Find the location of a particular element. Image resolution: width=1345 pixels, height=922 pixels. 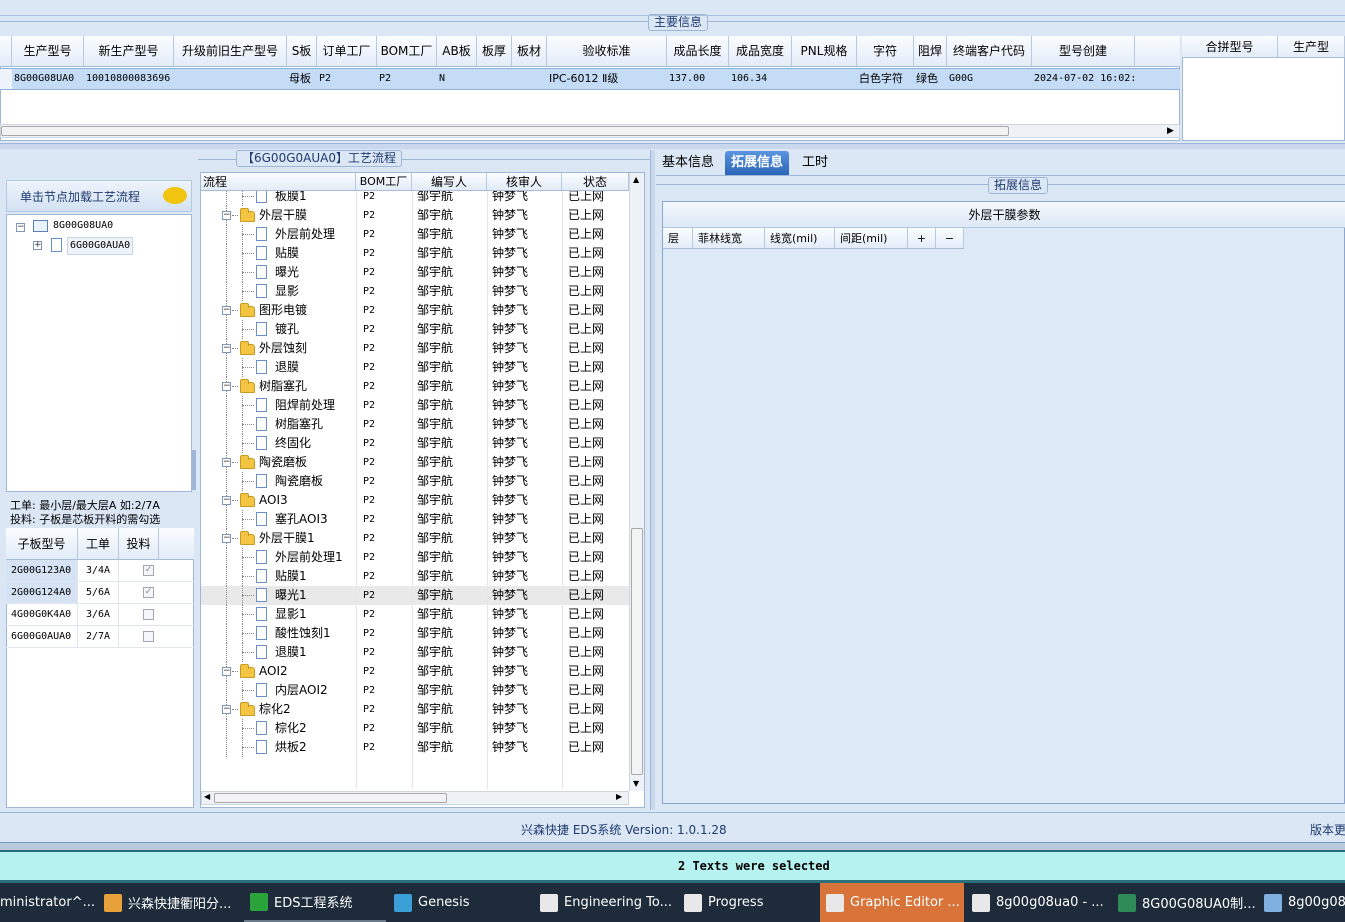

subboard-row: 2G00G123A0 3/4A ✓ is located at coordinates (100, 571).